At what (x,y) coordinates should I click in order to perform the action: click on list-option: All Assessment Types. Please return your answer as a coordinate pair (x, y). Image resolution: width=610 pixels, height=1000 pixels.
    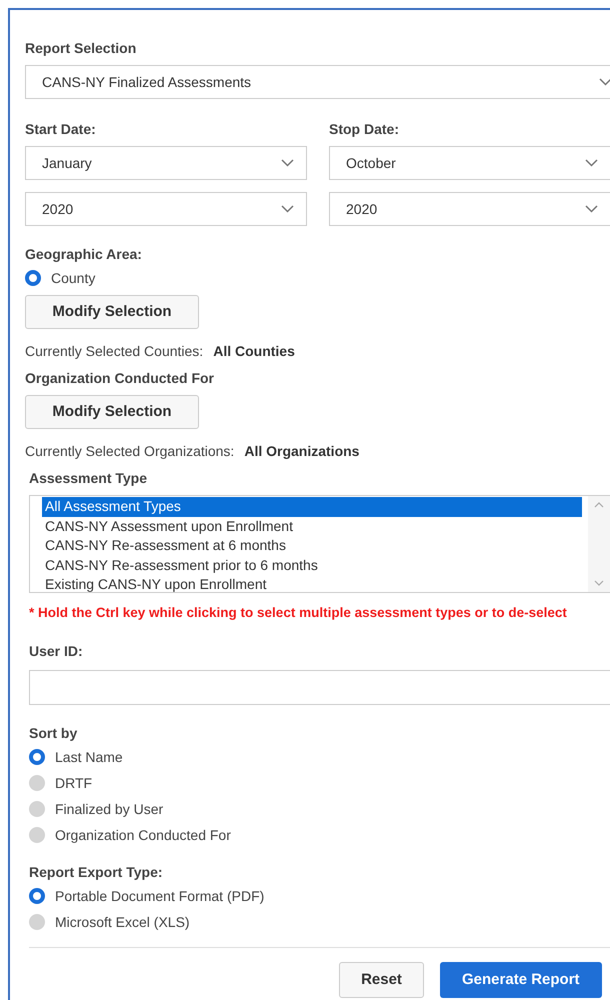
    Looking at the image, I should click on (312, 506).